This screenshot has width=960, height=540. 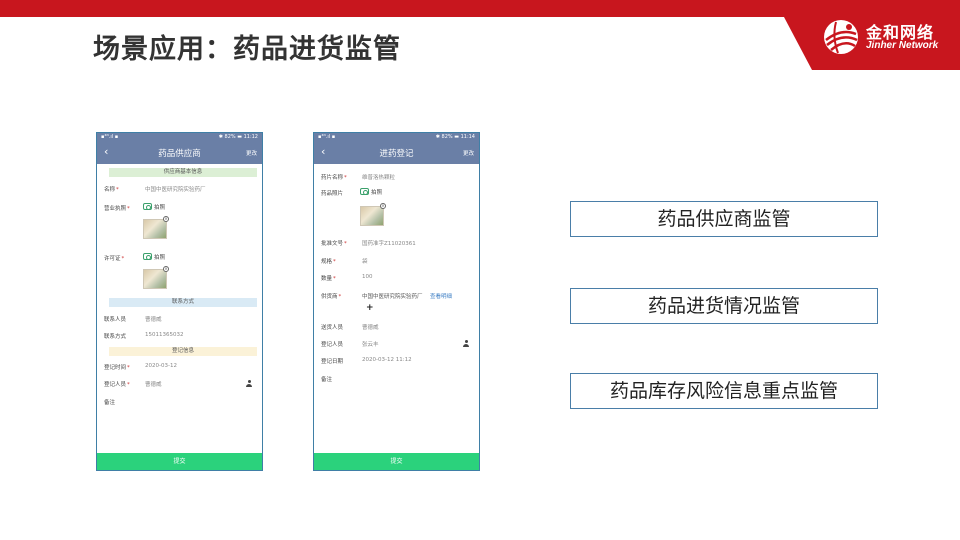 I want to click on field-label-name: 名称*, so click(x=111, y=190).